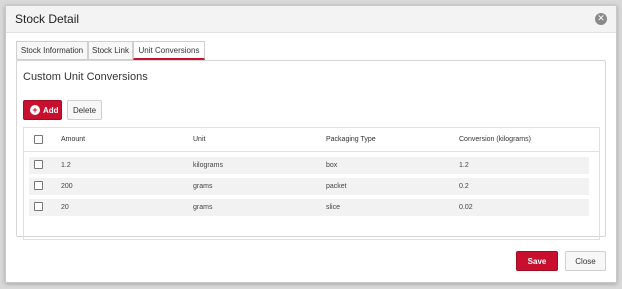 Image resolution: width=622 pixels, height=289 pixels. I want to click on cell-unit: kilograms, so click(208, 165).